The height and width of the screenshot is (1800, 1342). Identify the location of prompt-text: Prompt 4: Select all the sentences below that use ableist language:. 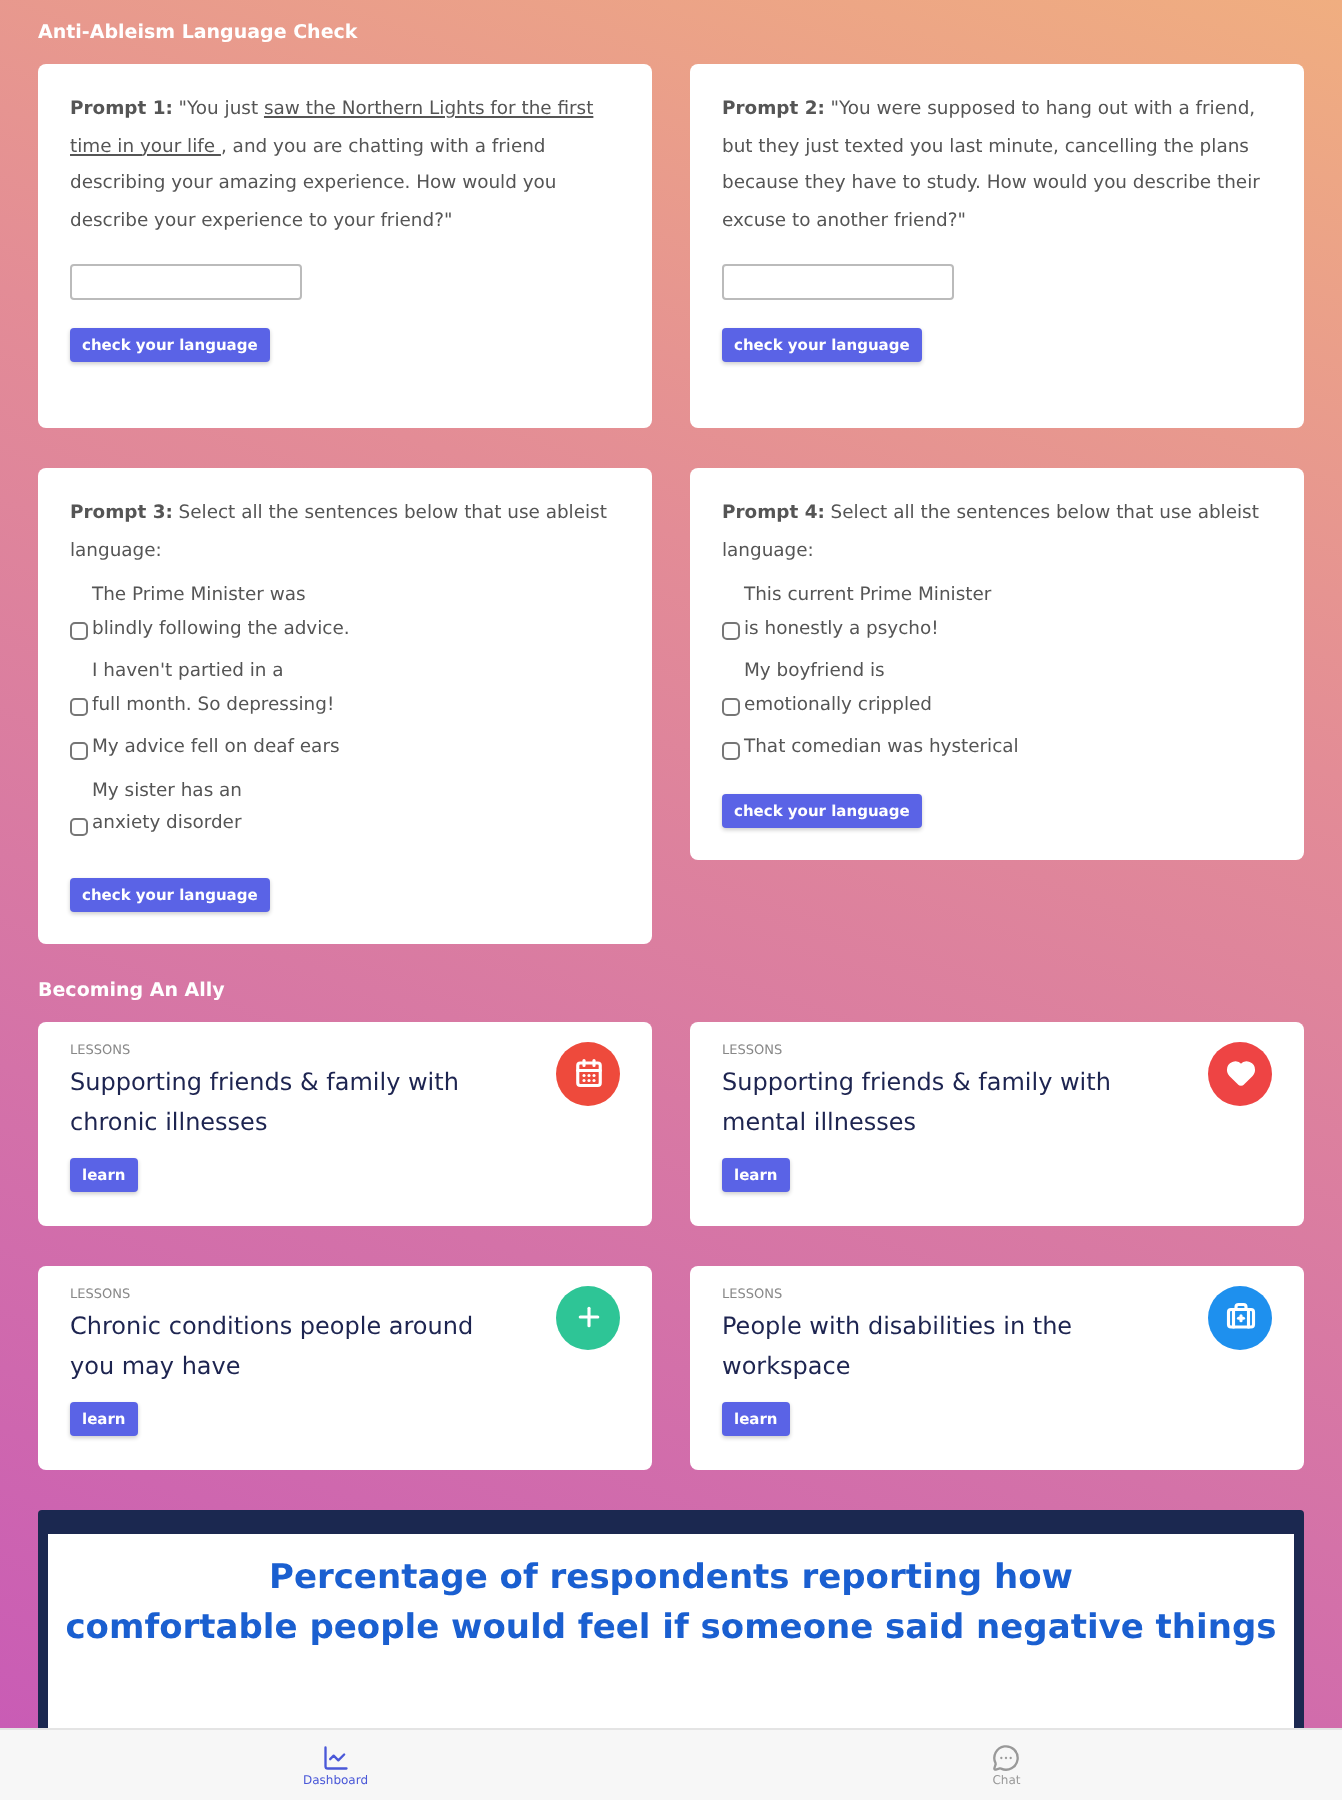
(991, 532).